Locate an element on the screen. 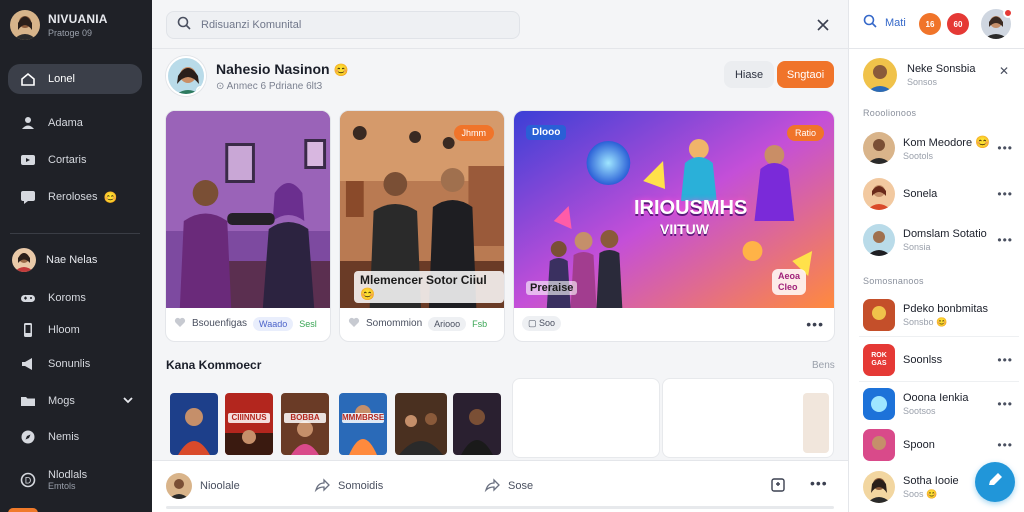 The height and width of the screenshot is (512, 1024). brand-avatar is located at coordinates (25, 25).